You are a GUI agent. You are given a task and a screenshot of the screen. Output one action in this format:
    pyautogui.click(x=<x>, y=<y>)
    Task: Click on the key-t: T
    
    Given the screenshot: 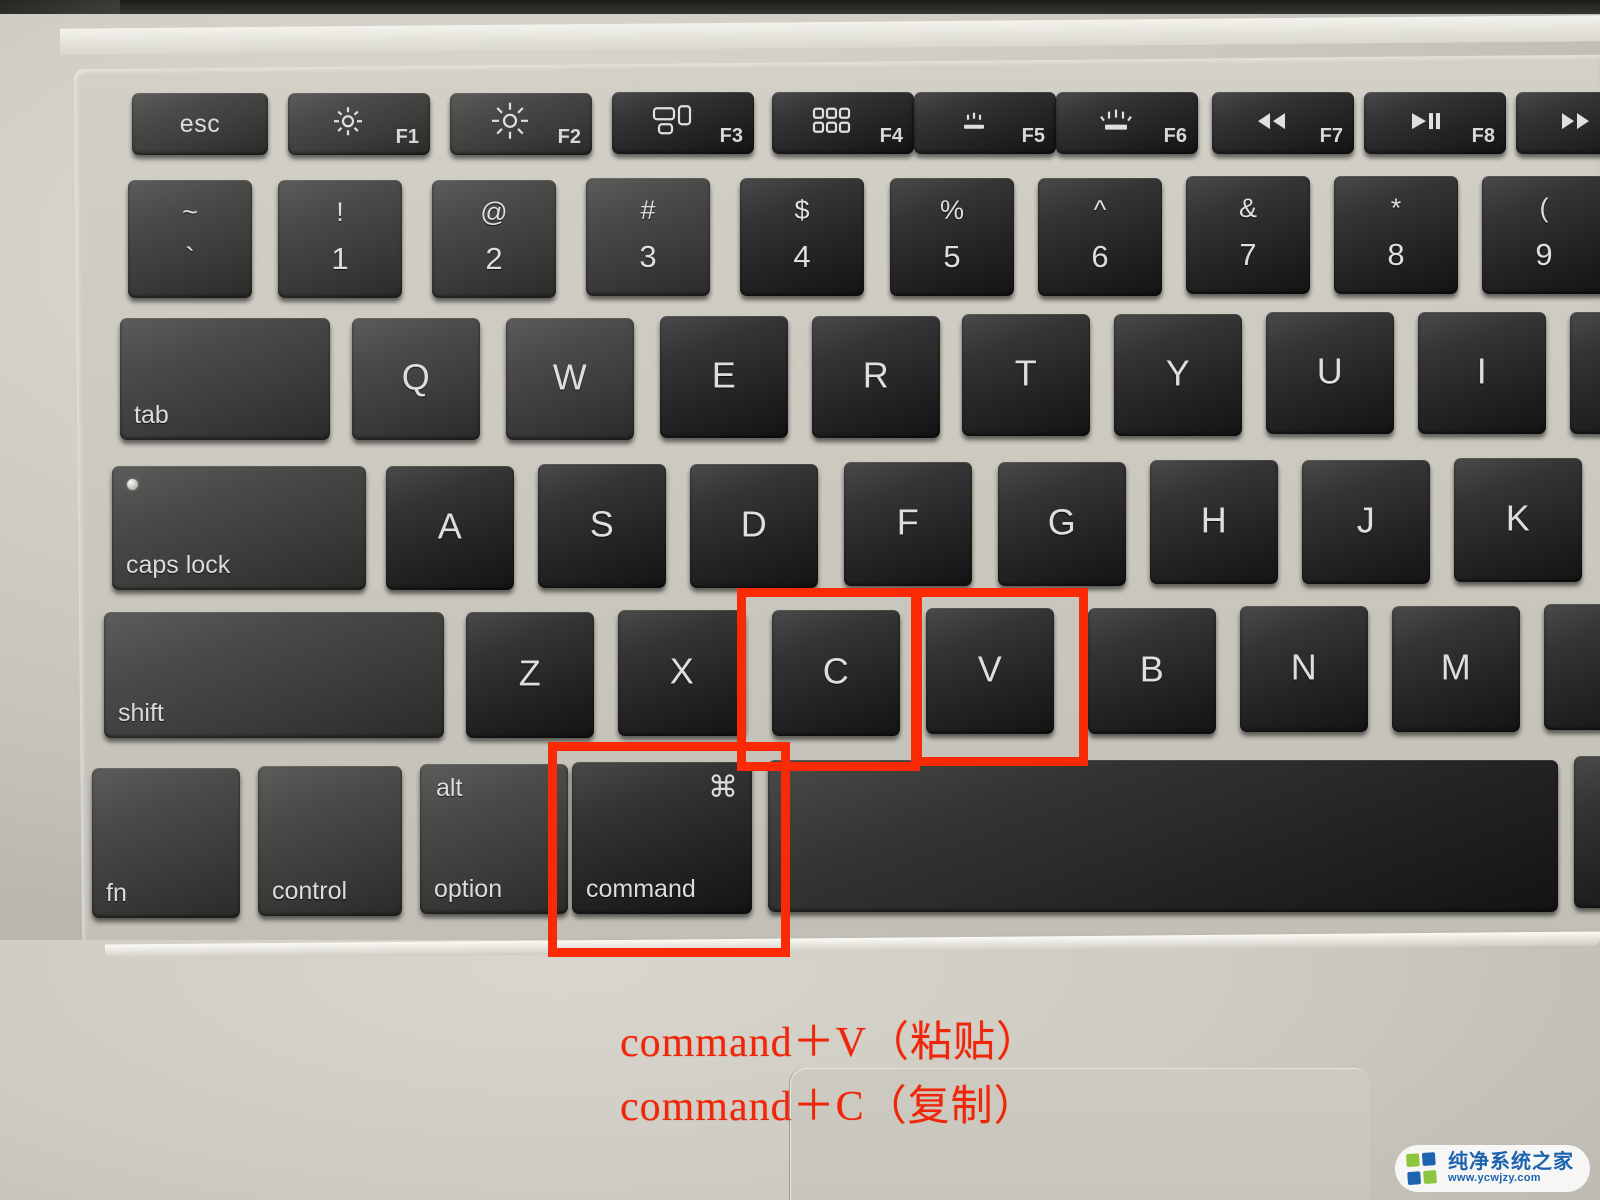 What is the action you would take?
    pyautogui.click(x=1026, y=375)
    